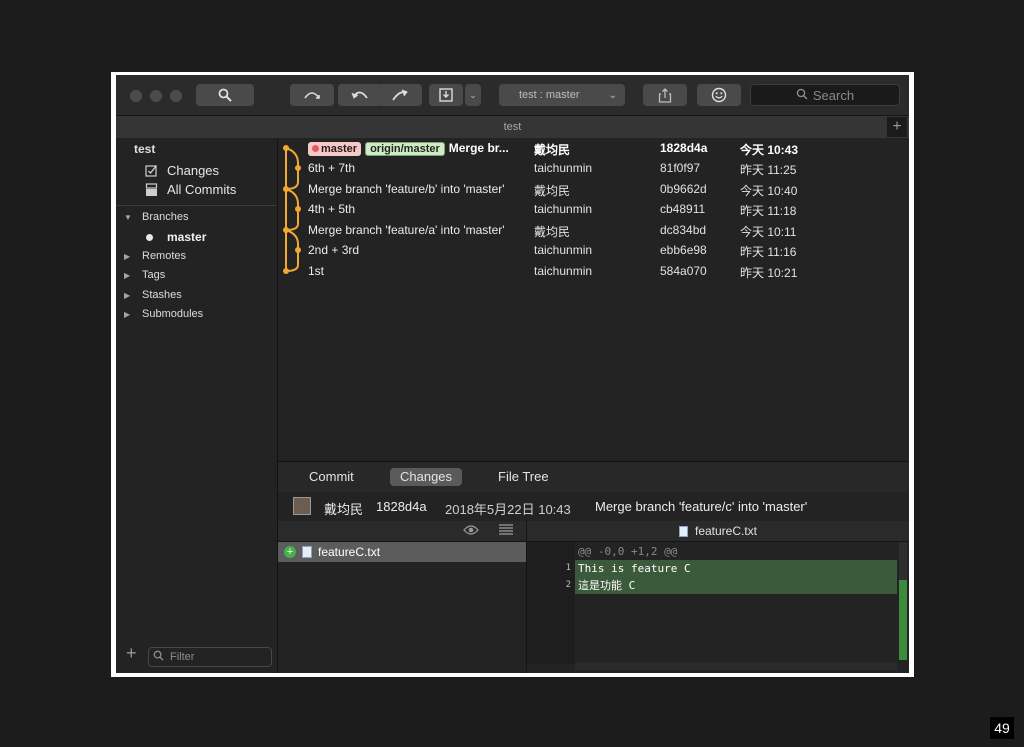 This screenshot has height=747, width=1024. I want to click on sidebar-section-stashes: ▶ Stashes, so click(153, 295).